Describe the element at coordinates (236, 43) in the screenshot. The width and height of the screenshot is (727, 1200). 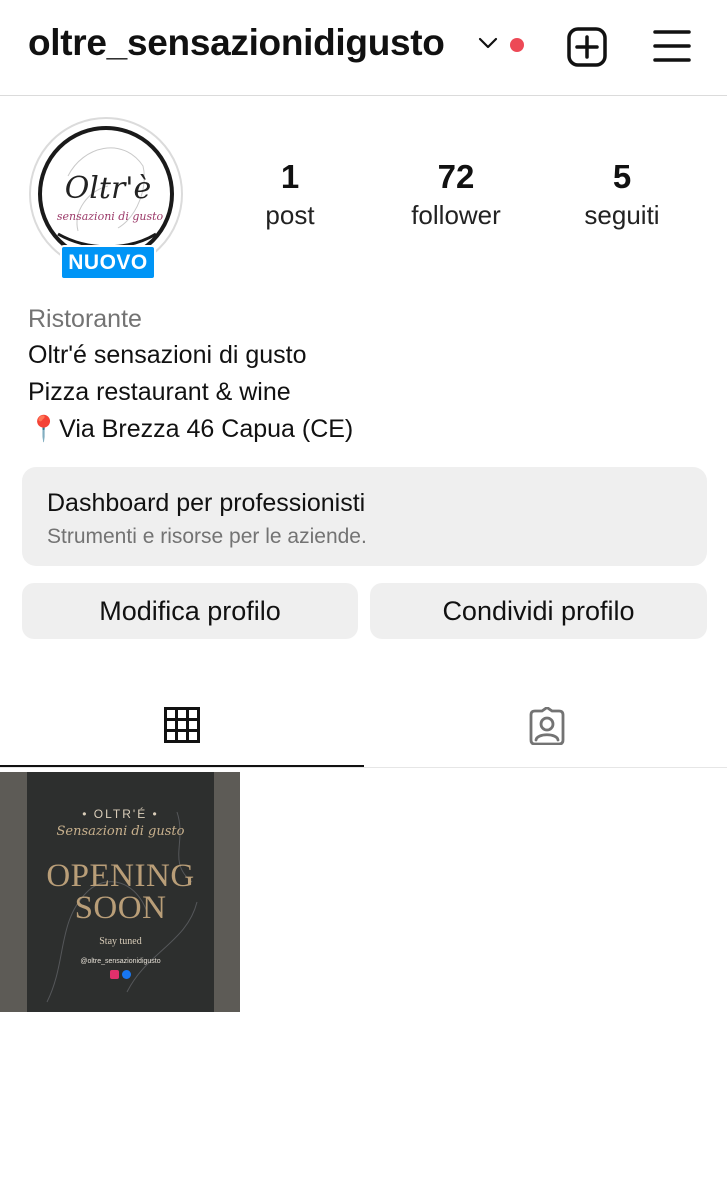
I see `account-switcher-username: oltre_sensazionidigusto` at that location.